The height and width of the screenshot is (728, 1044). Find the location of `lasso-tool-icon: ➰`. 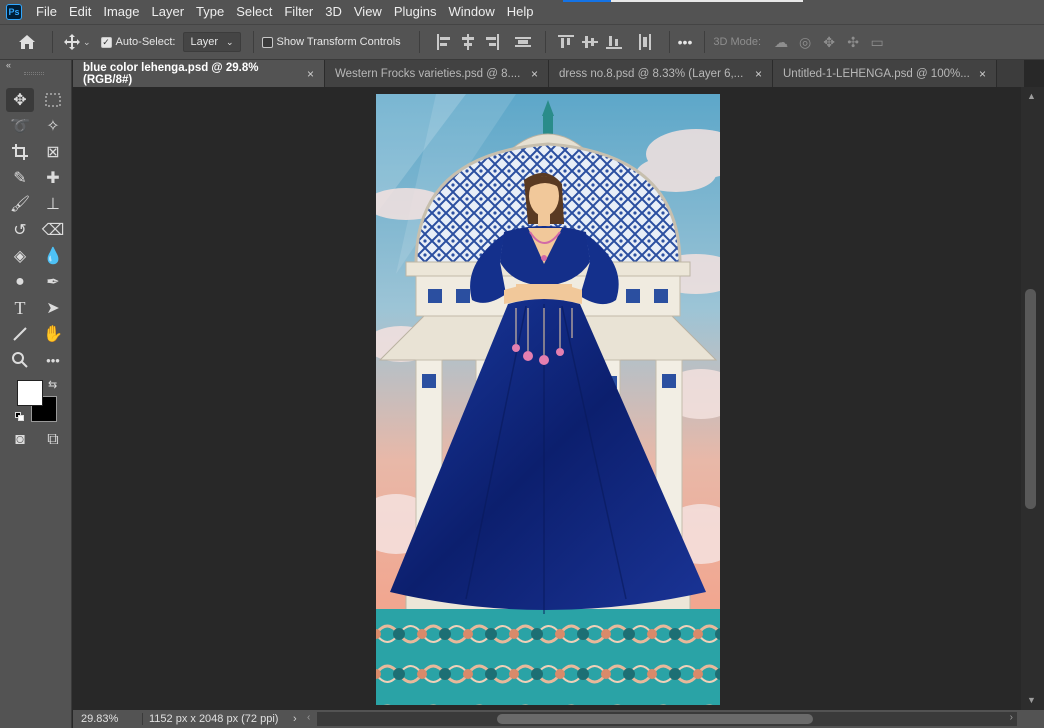

lasso-tool-icon: ➰ is located at coordinates (20, 126).